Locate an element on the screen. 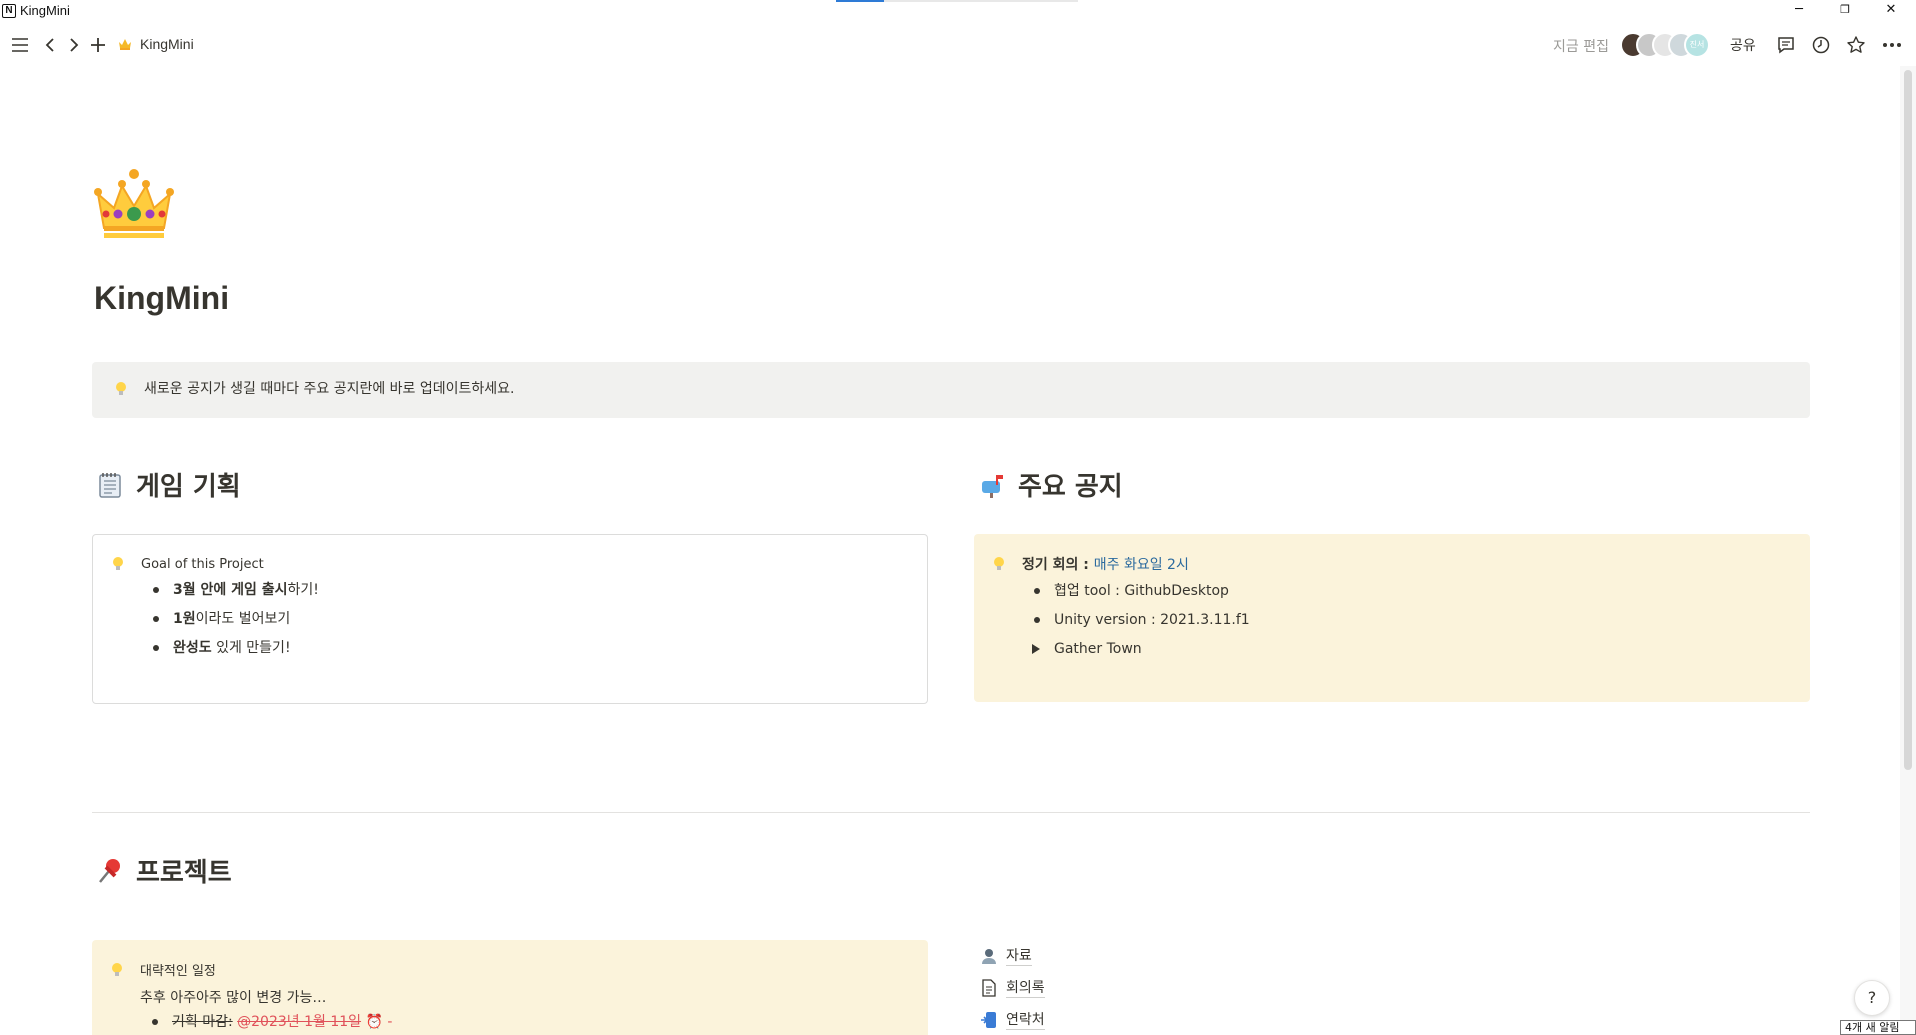 The image size is (1916, 1035). notion-app-icon: N is located at coordinates (9, 11).